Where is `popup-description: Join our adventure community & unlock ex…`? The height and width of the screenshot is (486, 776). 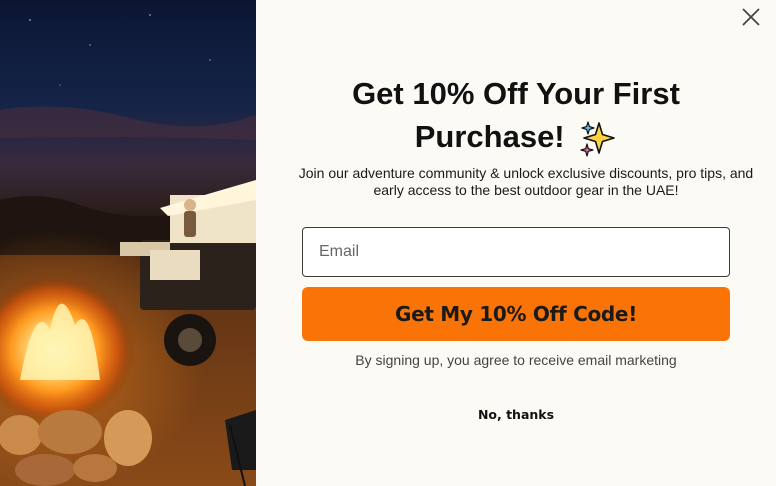
popup-description: Join our adventure community & unlock ex… is located at coordinates (526, 181).